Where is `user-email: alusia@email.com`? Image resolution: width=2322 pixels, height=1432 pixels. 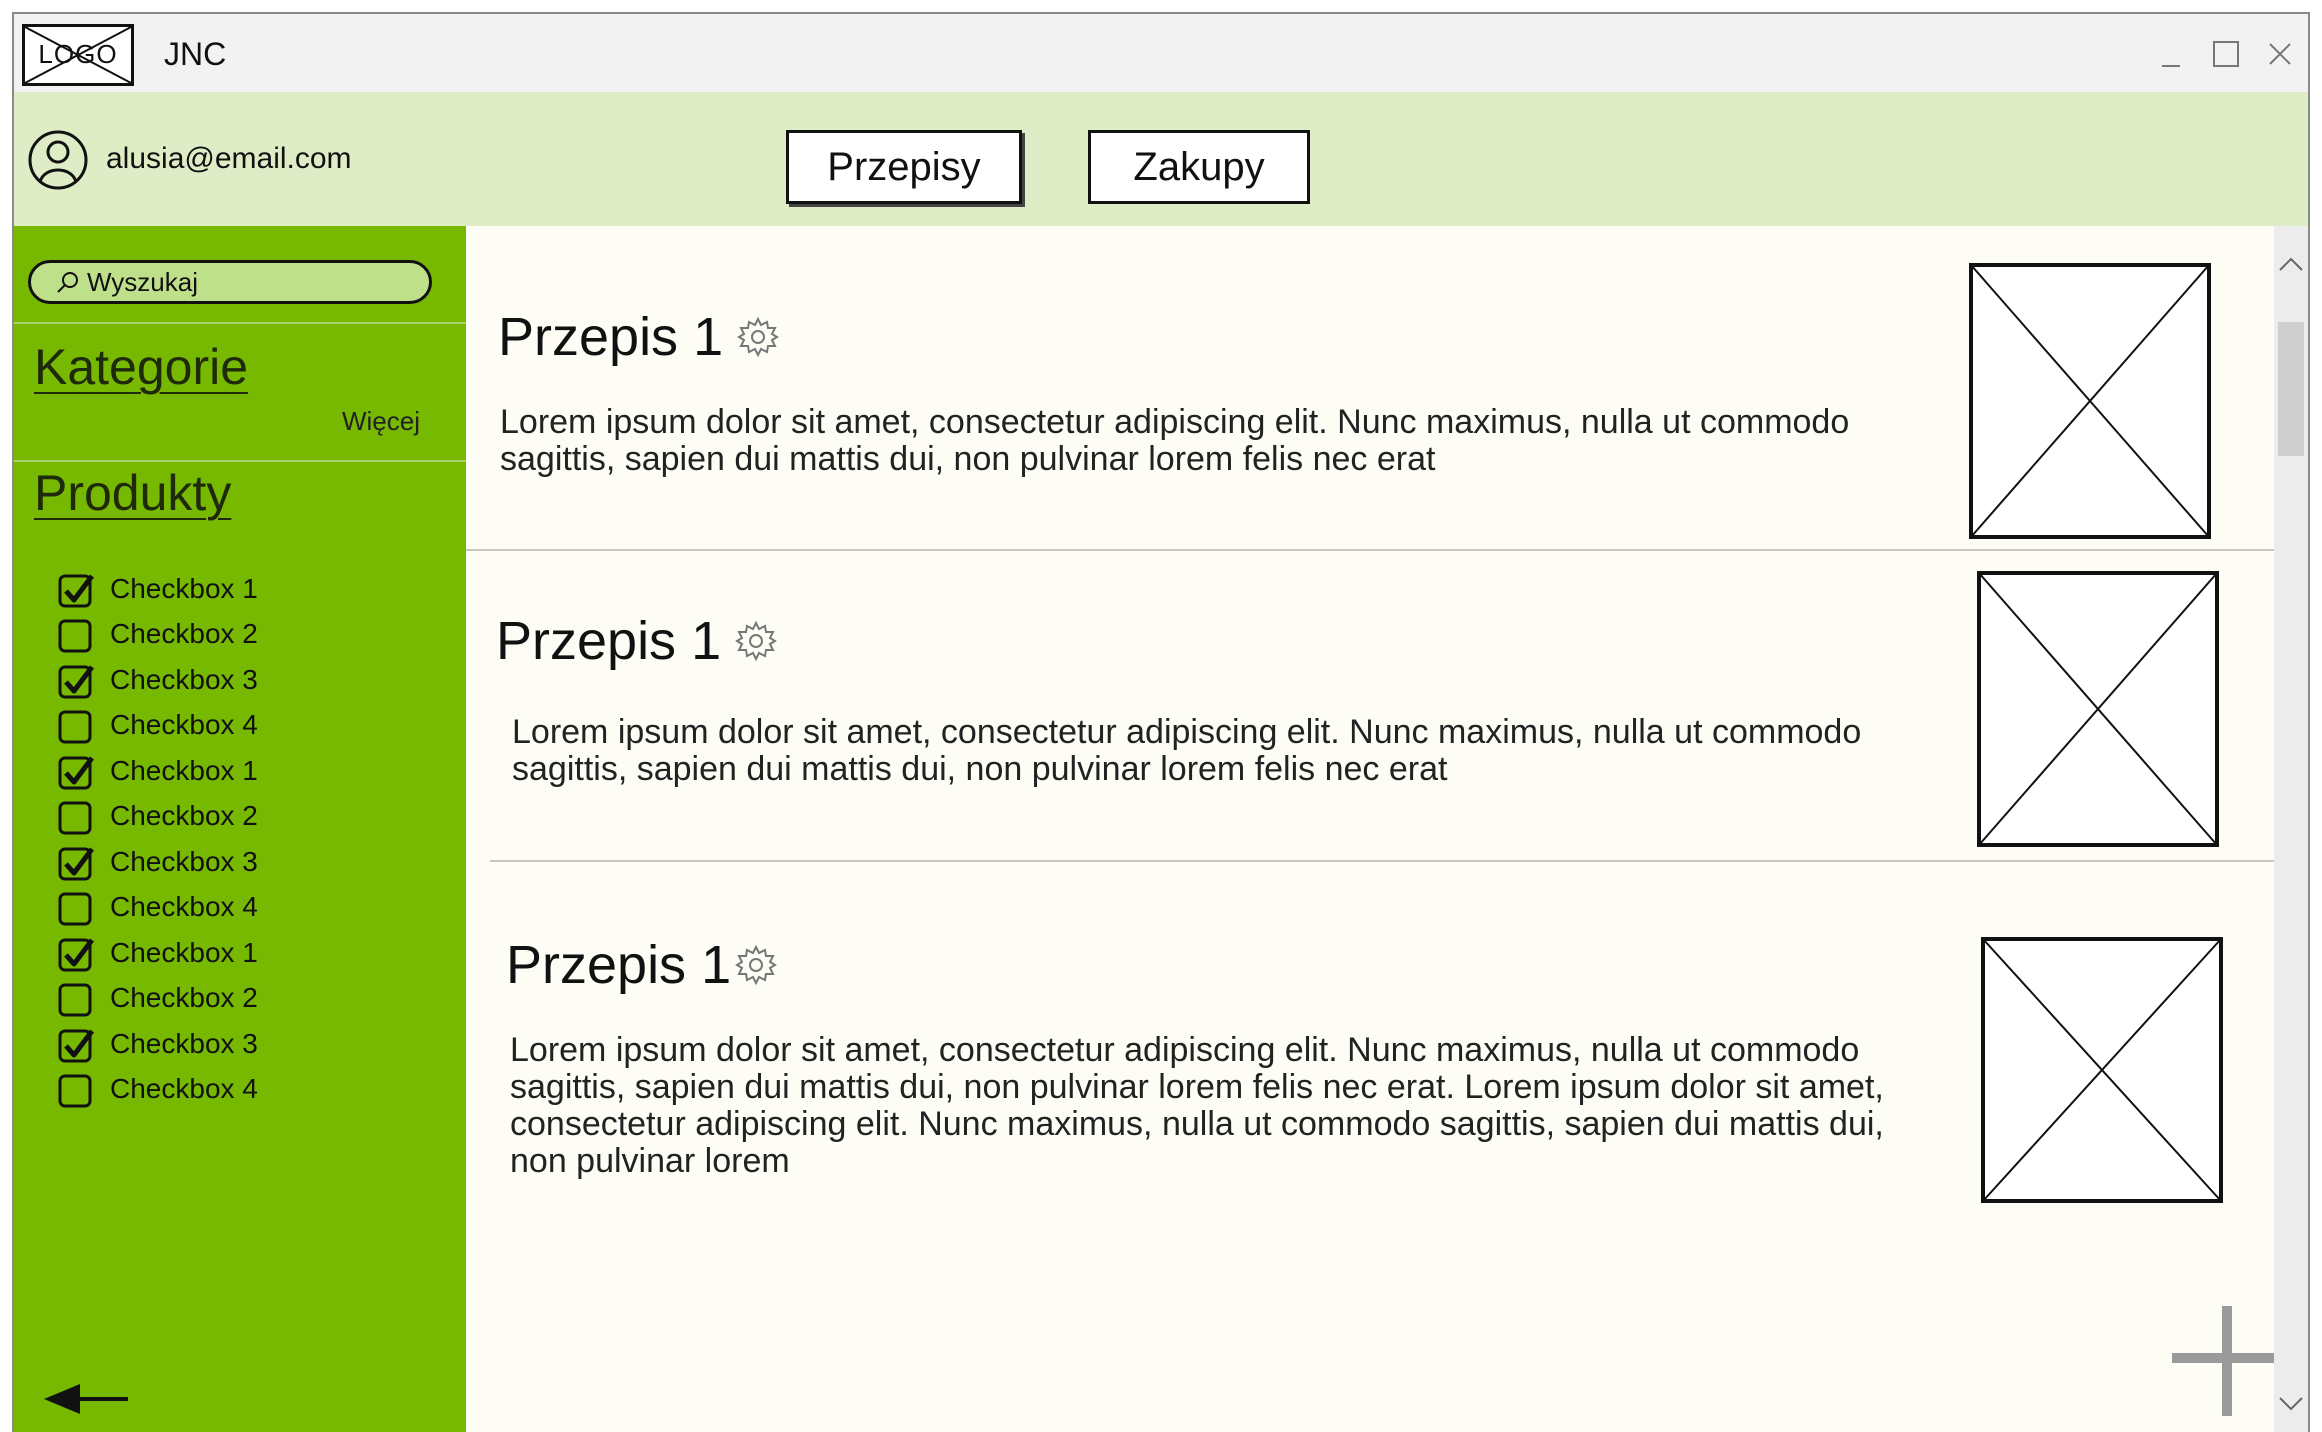
user-email: alusia@email.com is located at coordinates (229, 159).